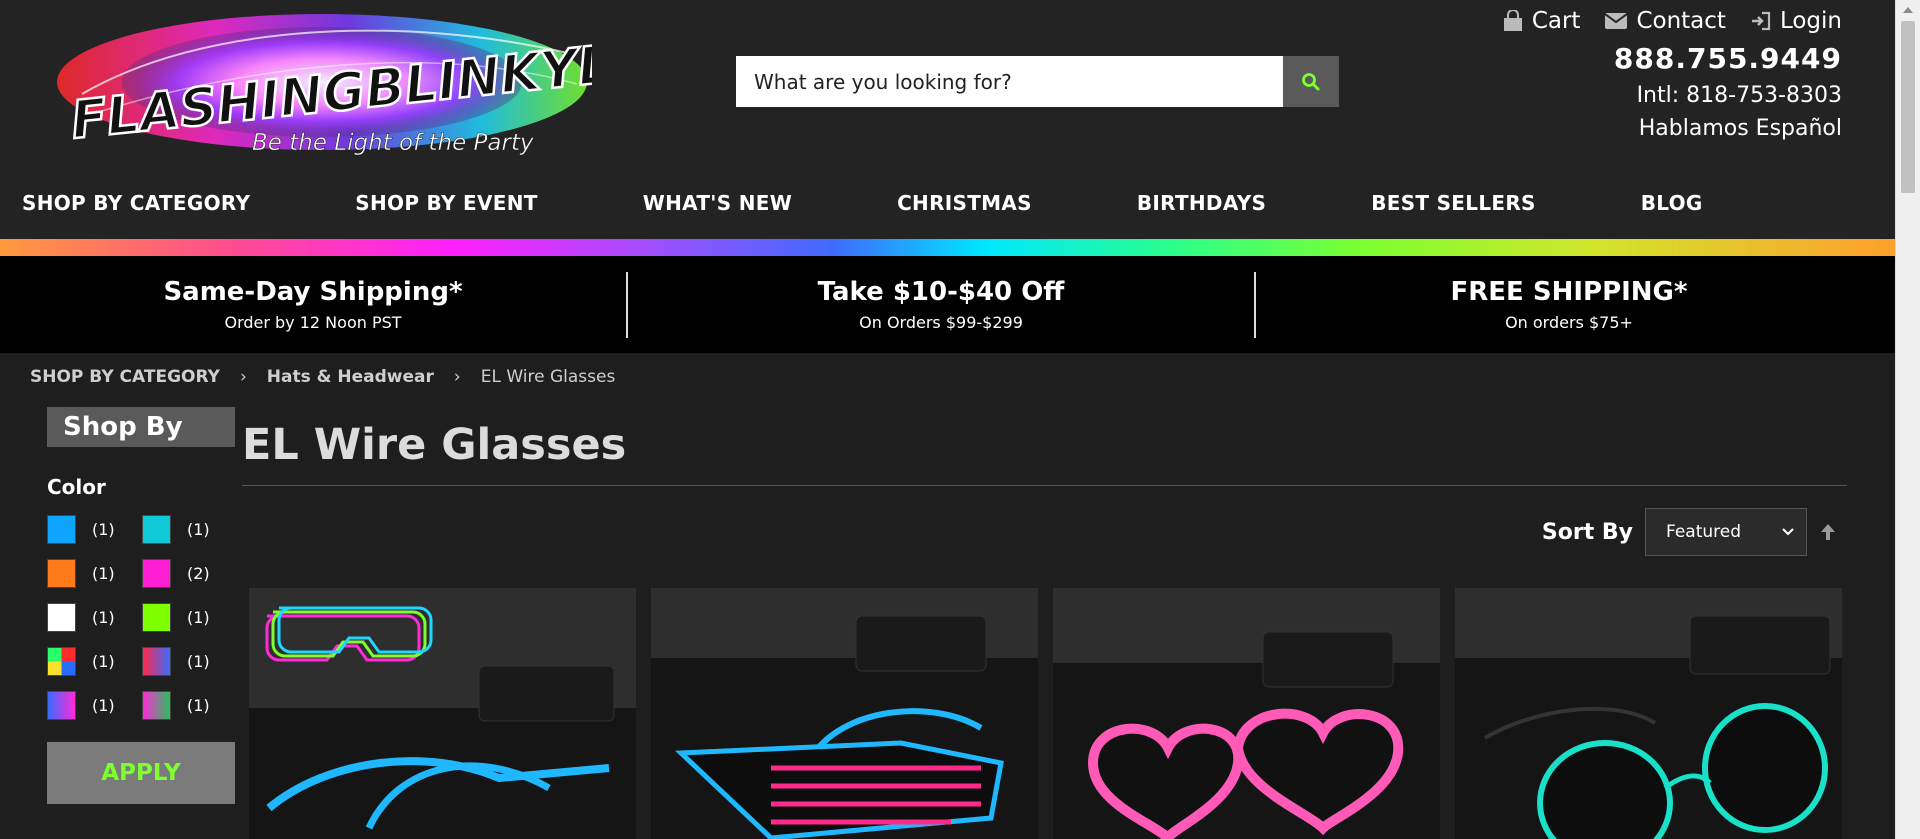 Image resolution: width=1920 pixels, height=839 pixels. I want to click on nav-shop-by-event: SHOP BY EVENT, so click(446, 203).